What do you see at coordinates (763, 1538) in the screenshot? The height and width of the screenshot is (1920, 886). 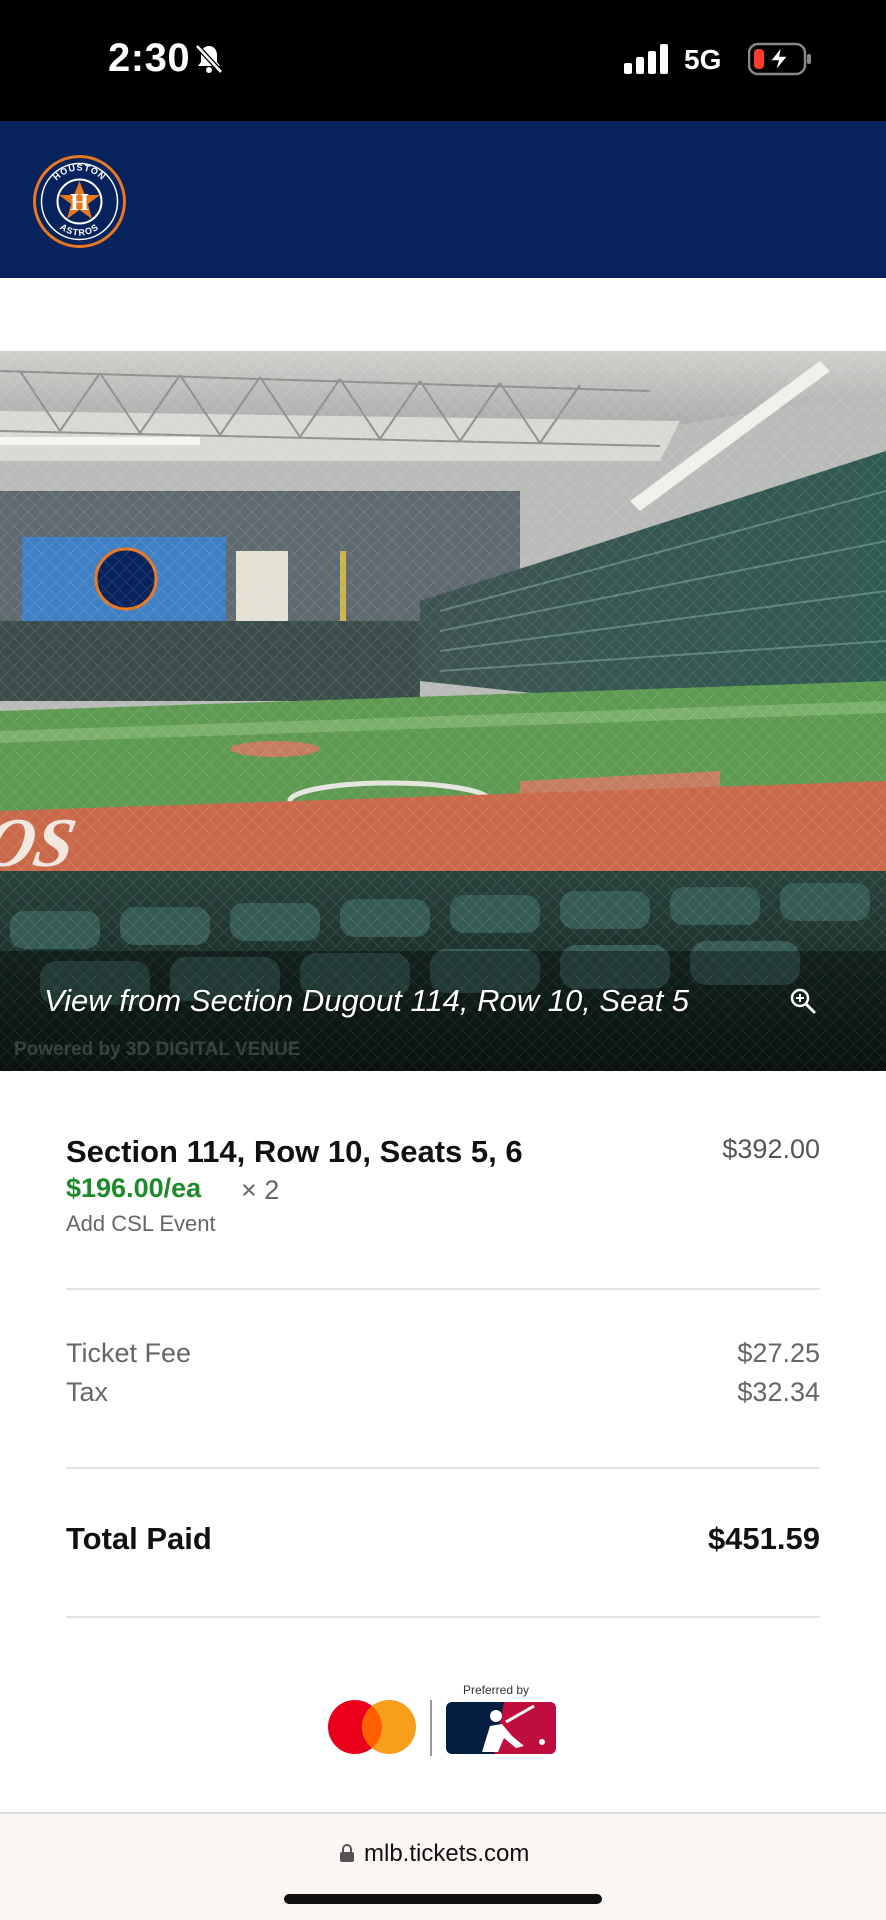 I see `total-paid-value: $451.59` at bounding box center [763, 1538].